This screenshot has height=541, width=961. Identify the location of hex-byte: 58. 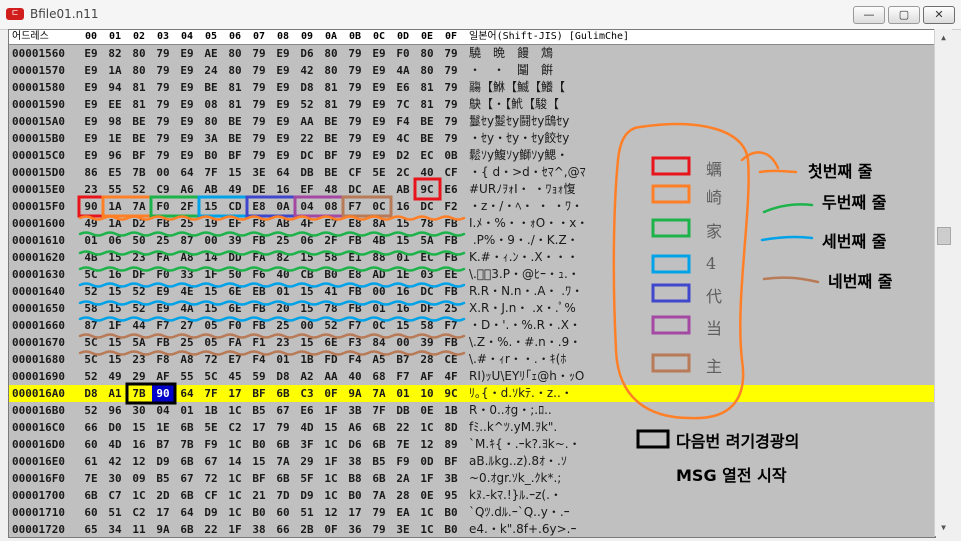
(331, 257).